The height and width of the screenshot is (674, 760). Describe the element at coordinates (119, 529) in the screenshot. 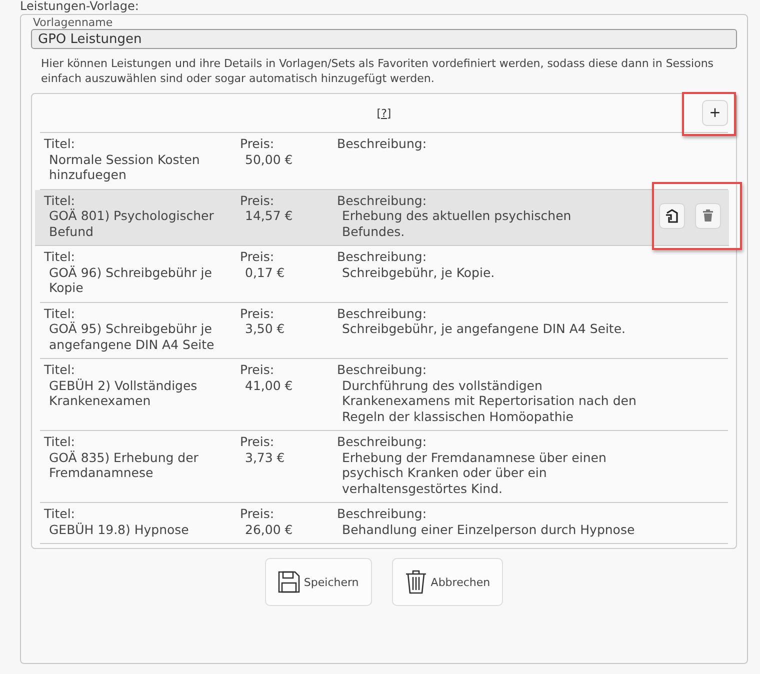

I see `title-text: GEBÜH 19.8) Hypnose` at that location.